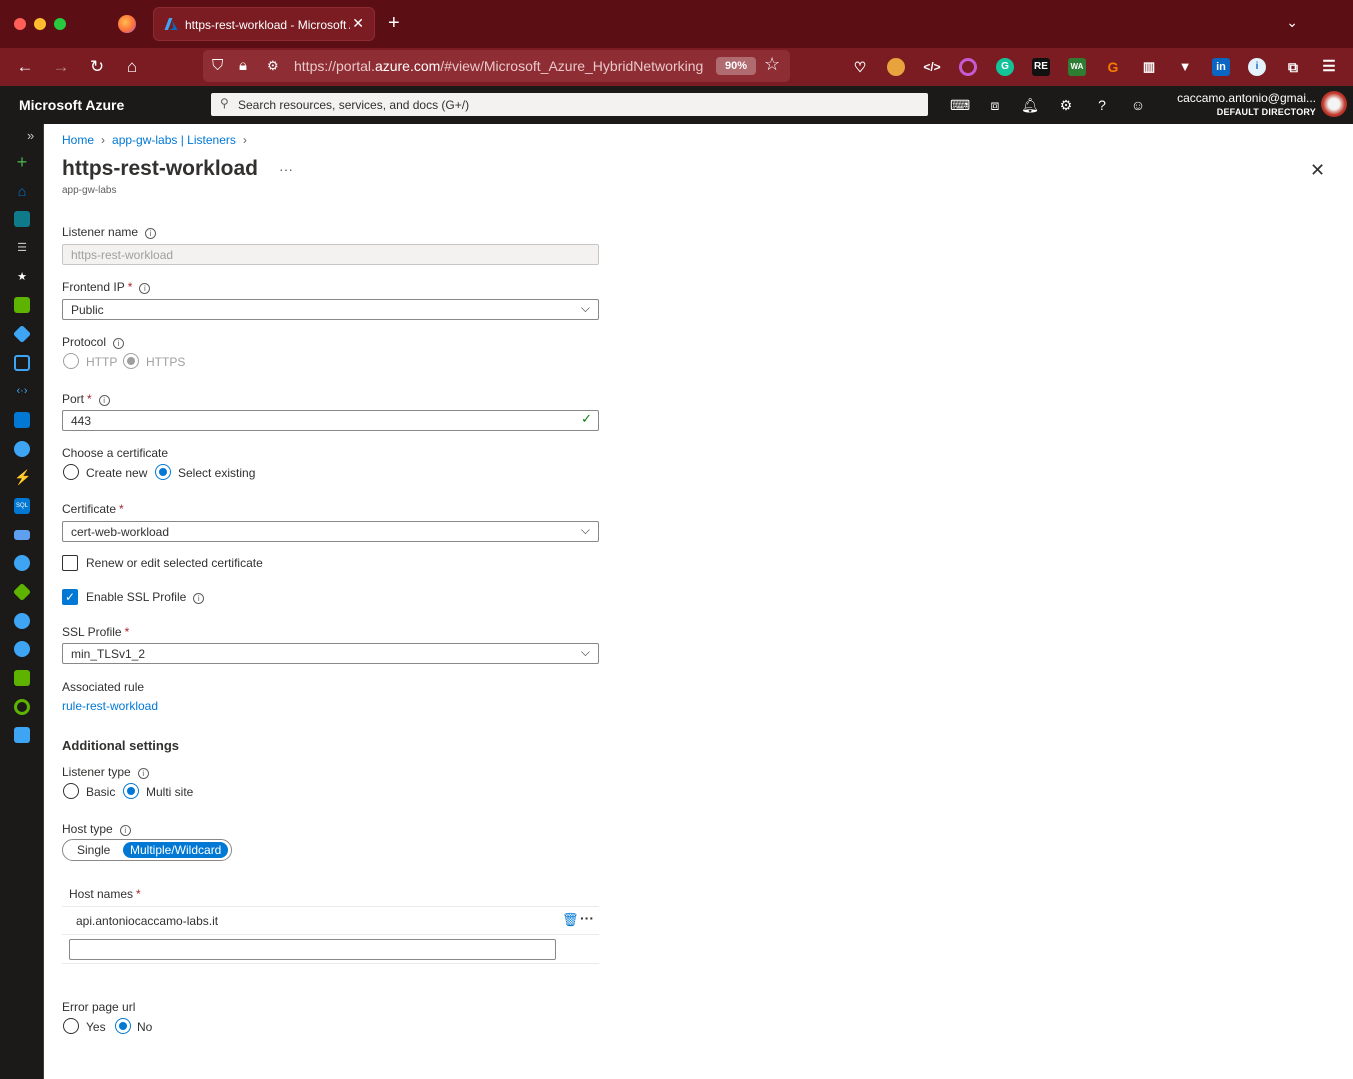  Describe the element at coordinates (22, 420) in the screenshot. I see `virtual-machines-icon` at that location.